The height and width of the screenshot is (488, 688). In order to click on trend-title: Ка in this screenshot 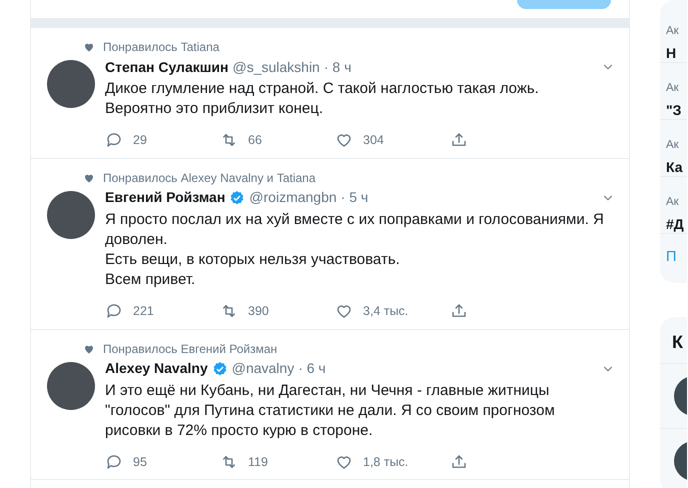, I will do `click(674, 167)`.